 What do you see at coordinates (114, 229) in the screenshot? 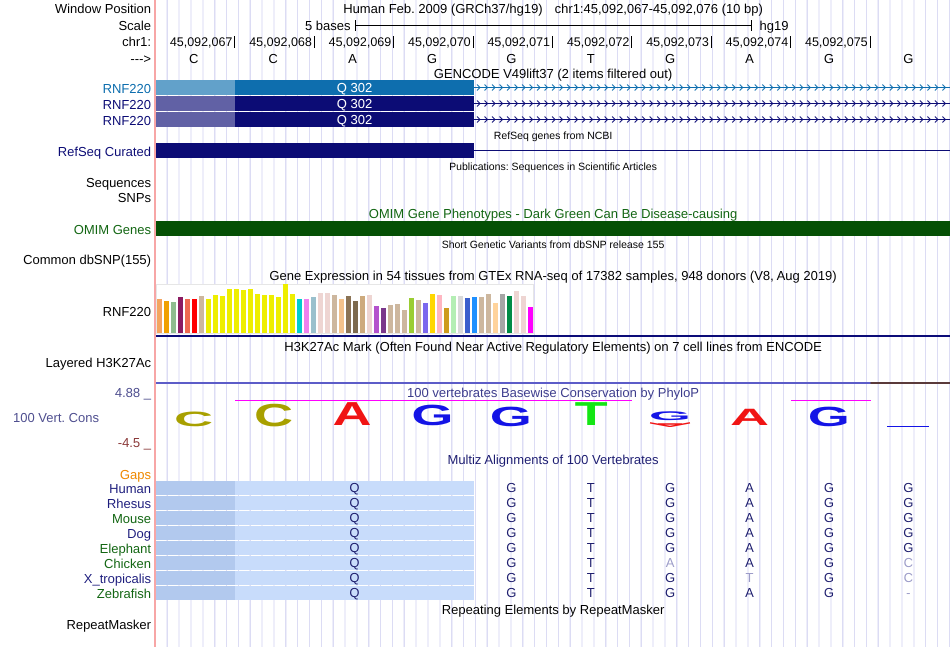
I see `track-label: OMIM Genes` at bounding box center [114, 229].